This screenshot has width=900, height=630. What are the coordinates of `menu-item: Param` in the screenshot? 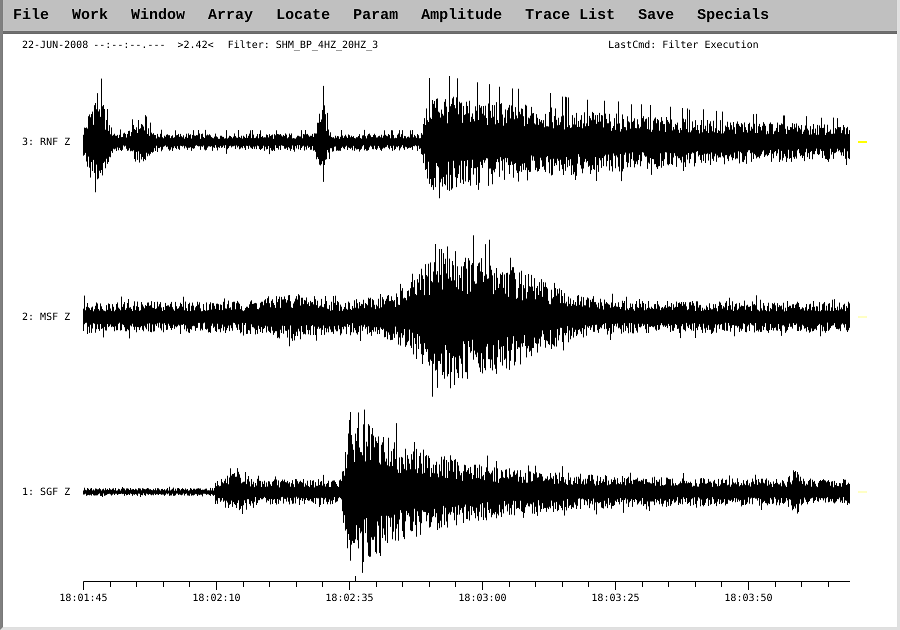 It's located at (375, 15).